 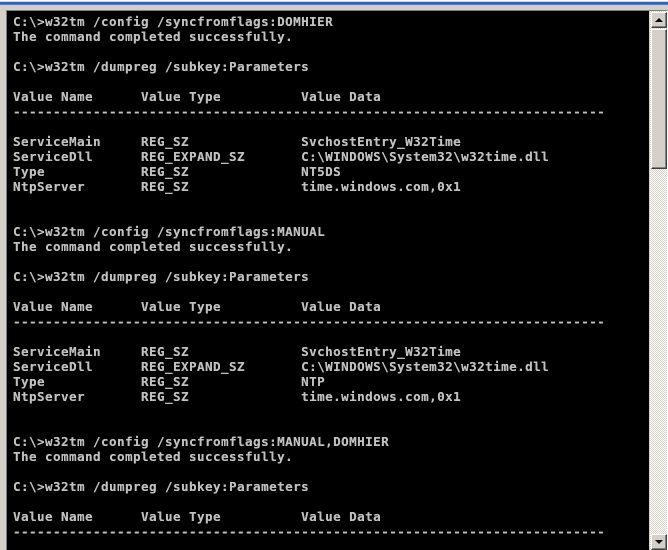 I want to click on vertical-scrollbar, so click(x=658, y=280).